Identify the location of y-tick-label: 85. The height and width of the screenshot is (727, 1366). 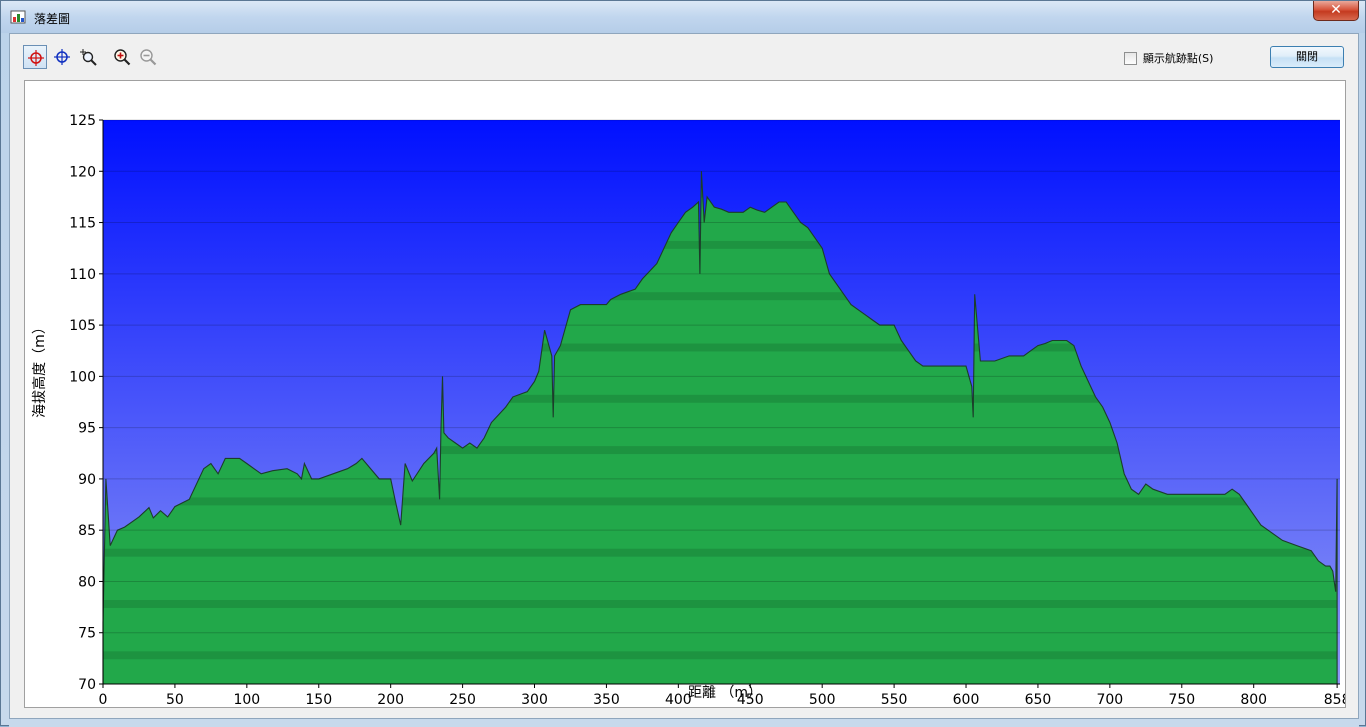
(87, 531).